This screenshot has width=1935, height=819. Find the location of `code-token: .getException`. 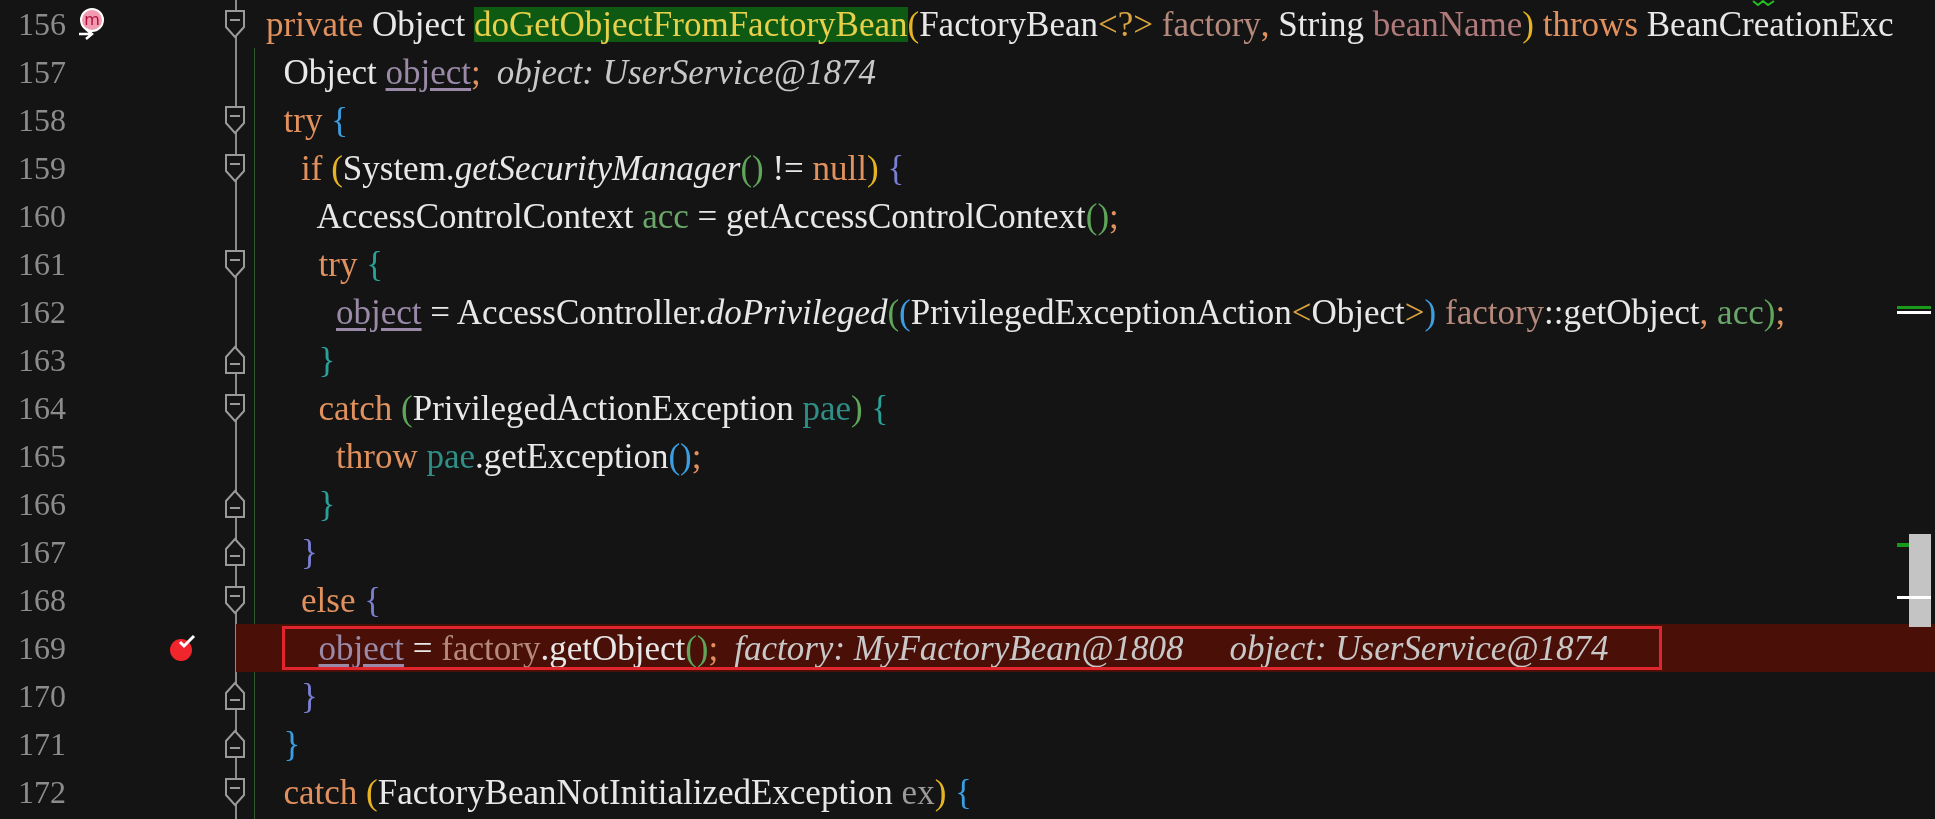

code-token: .getException is located at coordinates (572, 456).